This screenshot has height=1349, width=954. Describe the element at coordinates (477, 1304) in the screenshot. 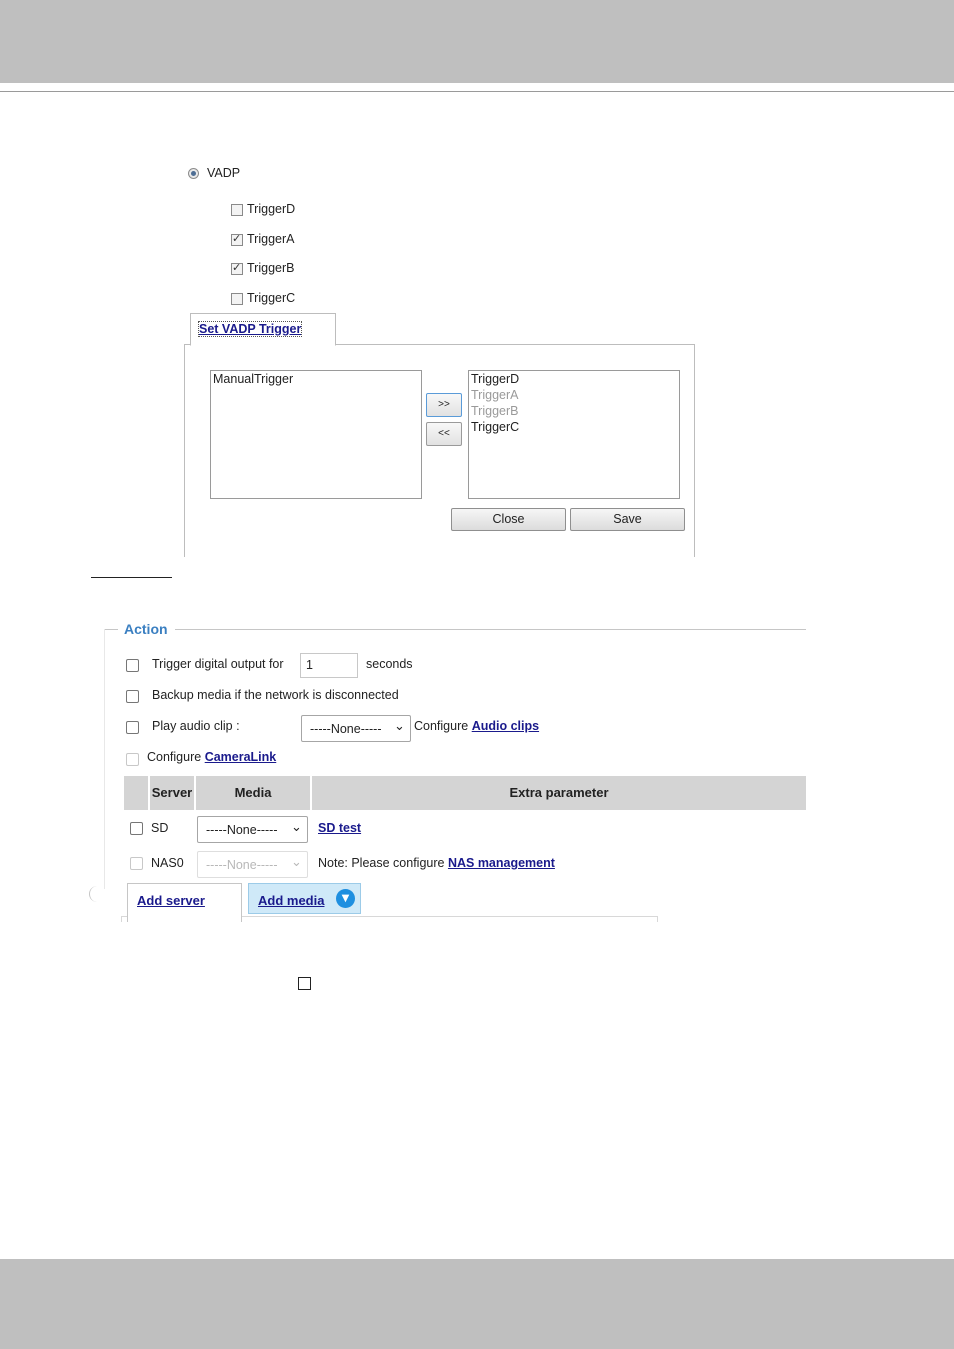

I see `bottom-footer-band` at that location.